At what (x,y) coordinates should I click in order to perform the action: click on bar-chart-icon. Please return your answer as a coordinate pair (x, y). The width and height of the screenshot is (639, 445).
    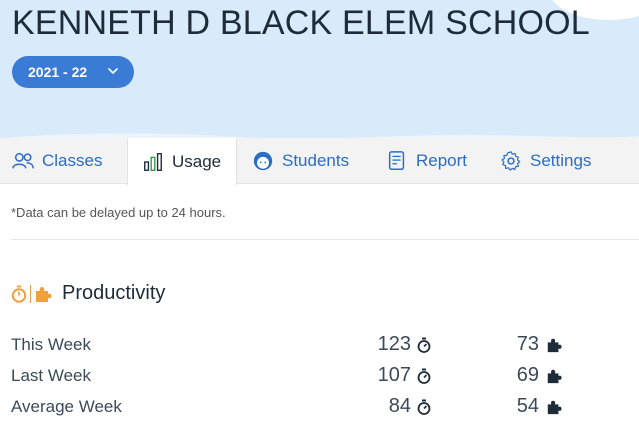
    Looking at the image, I should click on (153, 161).